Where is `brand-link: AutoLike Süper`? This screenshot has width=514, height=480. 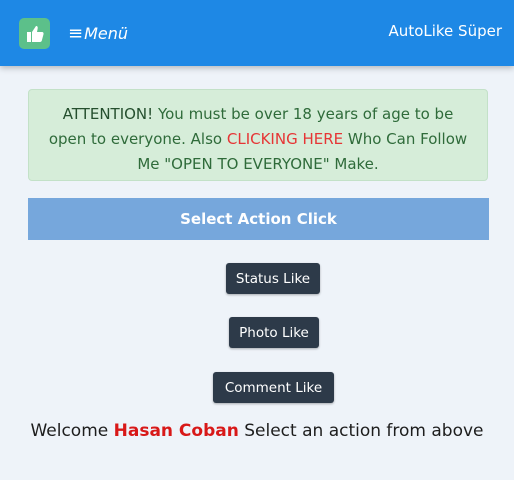 brand-link: AutoLike Süper is located at coordinates (445, 31).